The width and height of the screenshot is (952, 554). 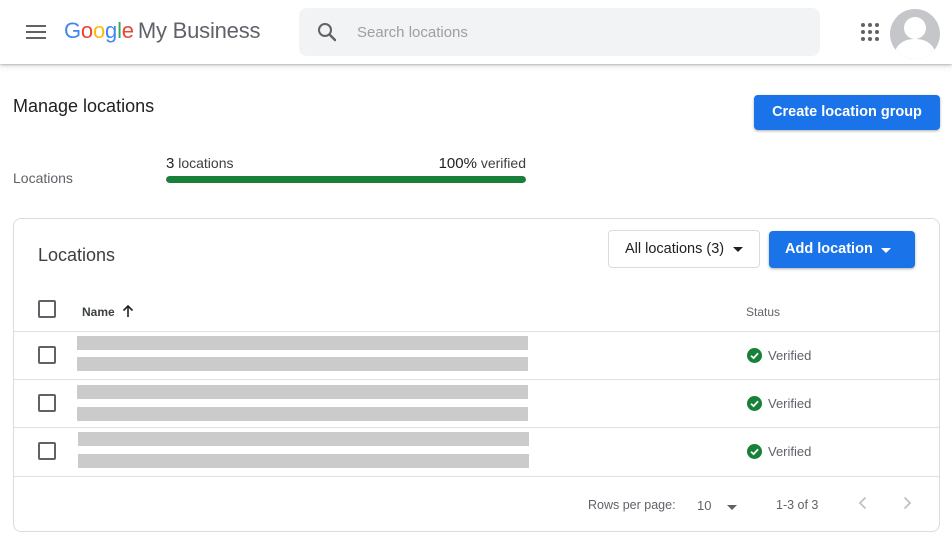 What do you see at coordinates (577, 32) in the screenshot?
I see `search-input` at bounding box center [577, 32].